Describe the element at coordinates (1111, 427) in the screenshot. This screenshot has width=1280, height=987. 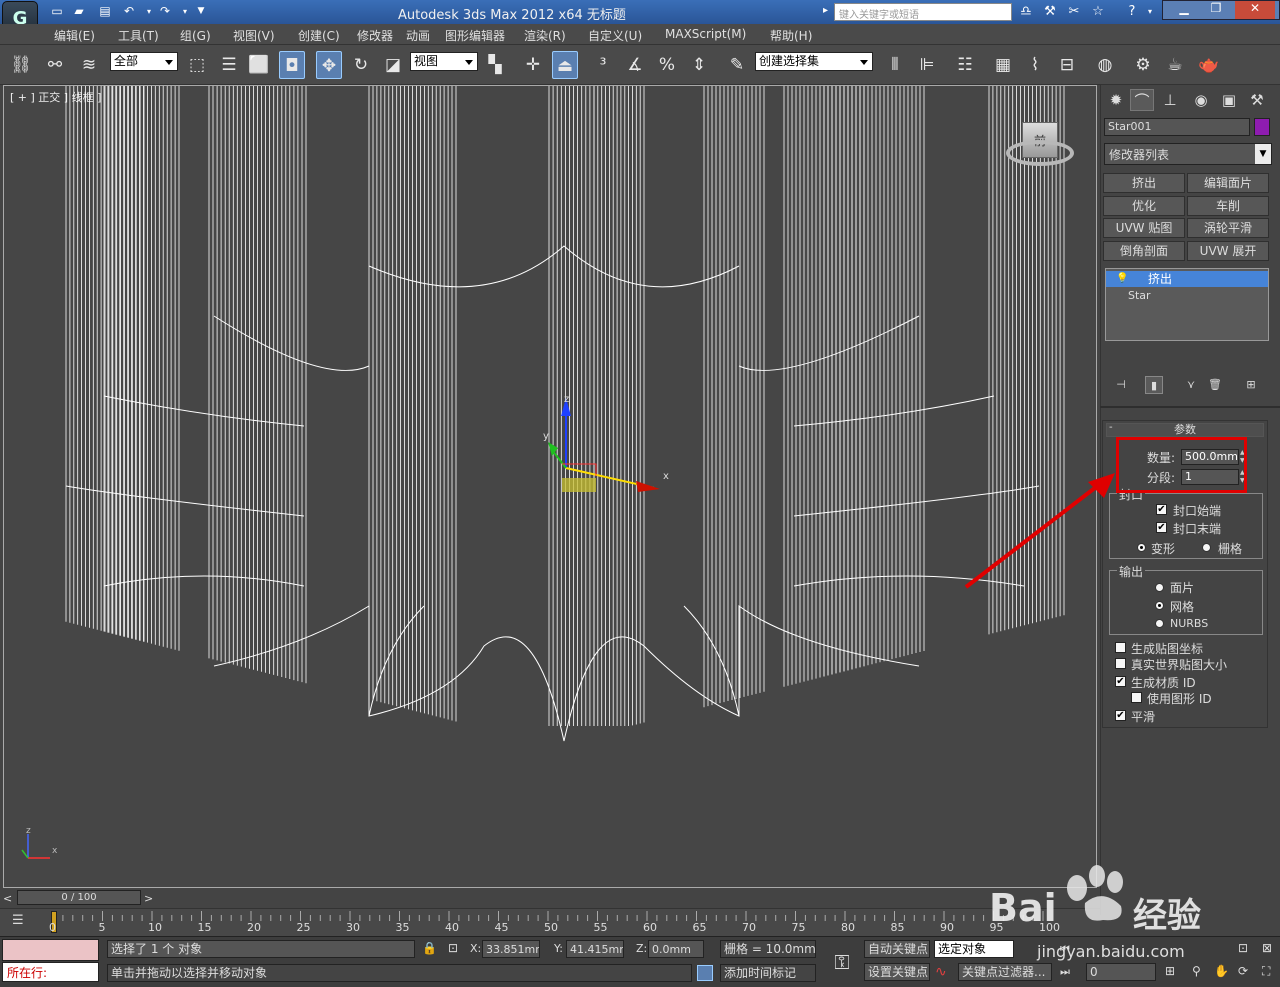
I see `rollout-collapse-icon: -` at that location.